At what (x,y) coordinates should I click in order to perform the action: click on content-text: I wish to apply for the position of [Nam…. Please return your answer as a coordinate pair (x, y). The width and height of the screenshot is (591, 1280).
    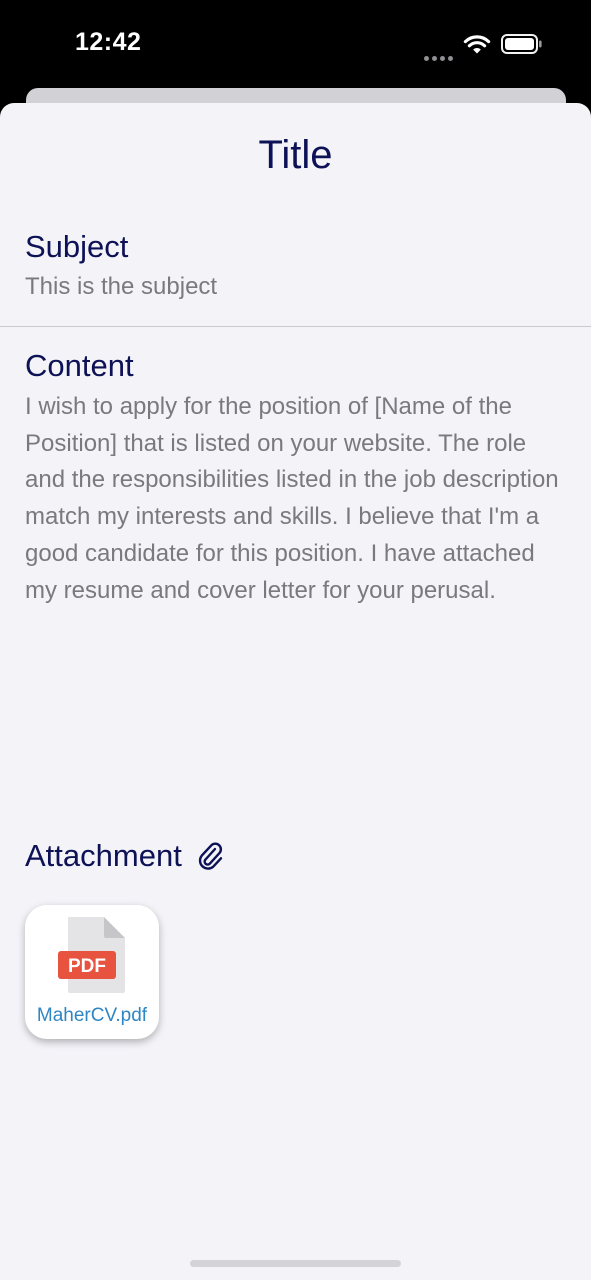
    Looking at the image, I should click on (292, 498).